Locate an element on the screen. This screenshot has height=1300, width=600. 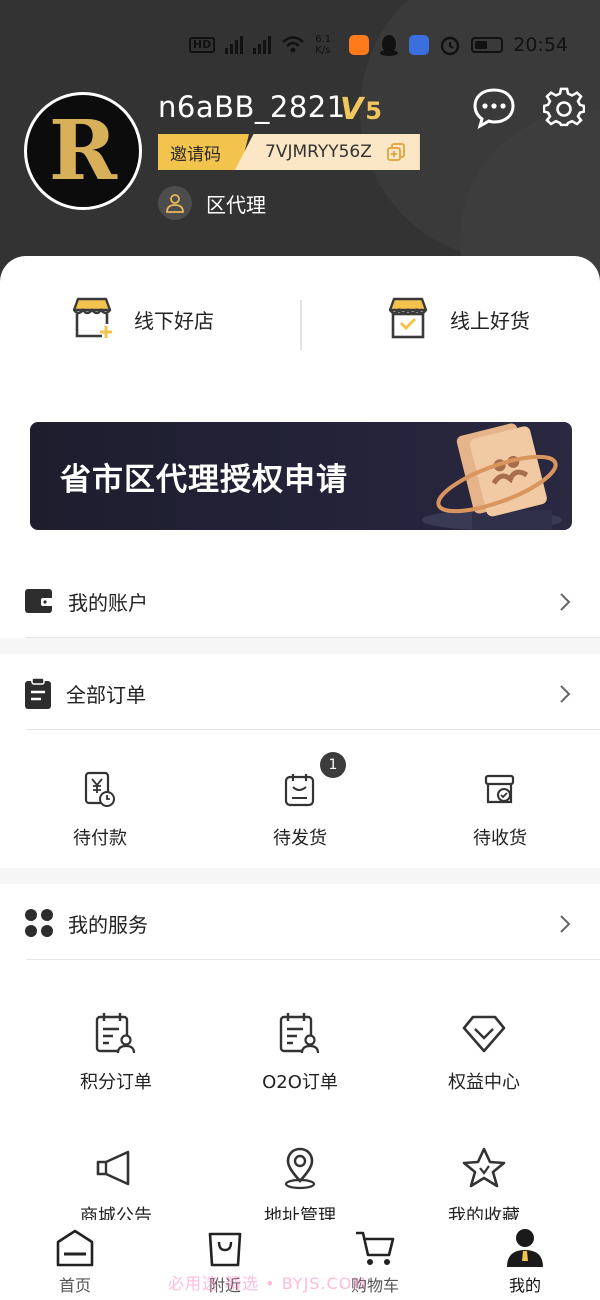
tab-home: 首页 is located at coordinates (75, 1261).